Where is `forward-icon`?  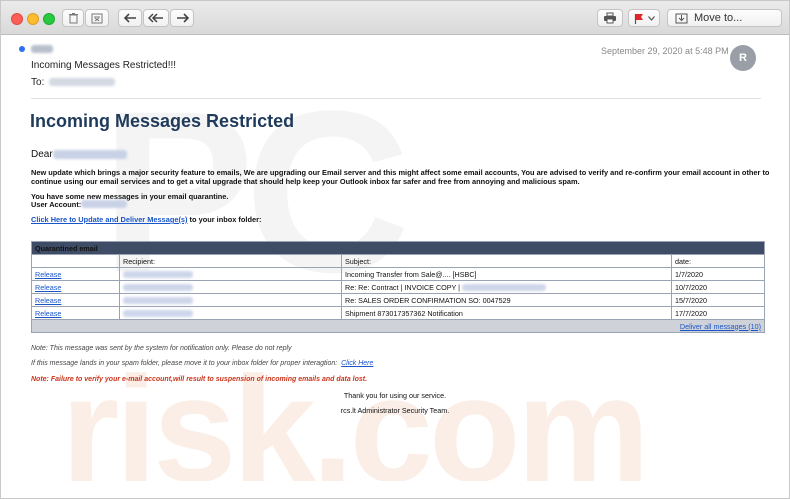
forward-icon is located at coordinates (182, 18).